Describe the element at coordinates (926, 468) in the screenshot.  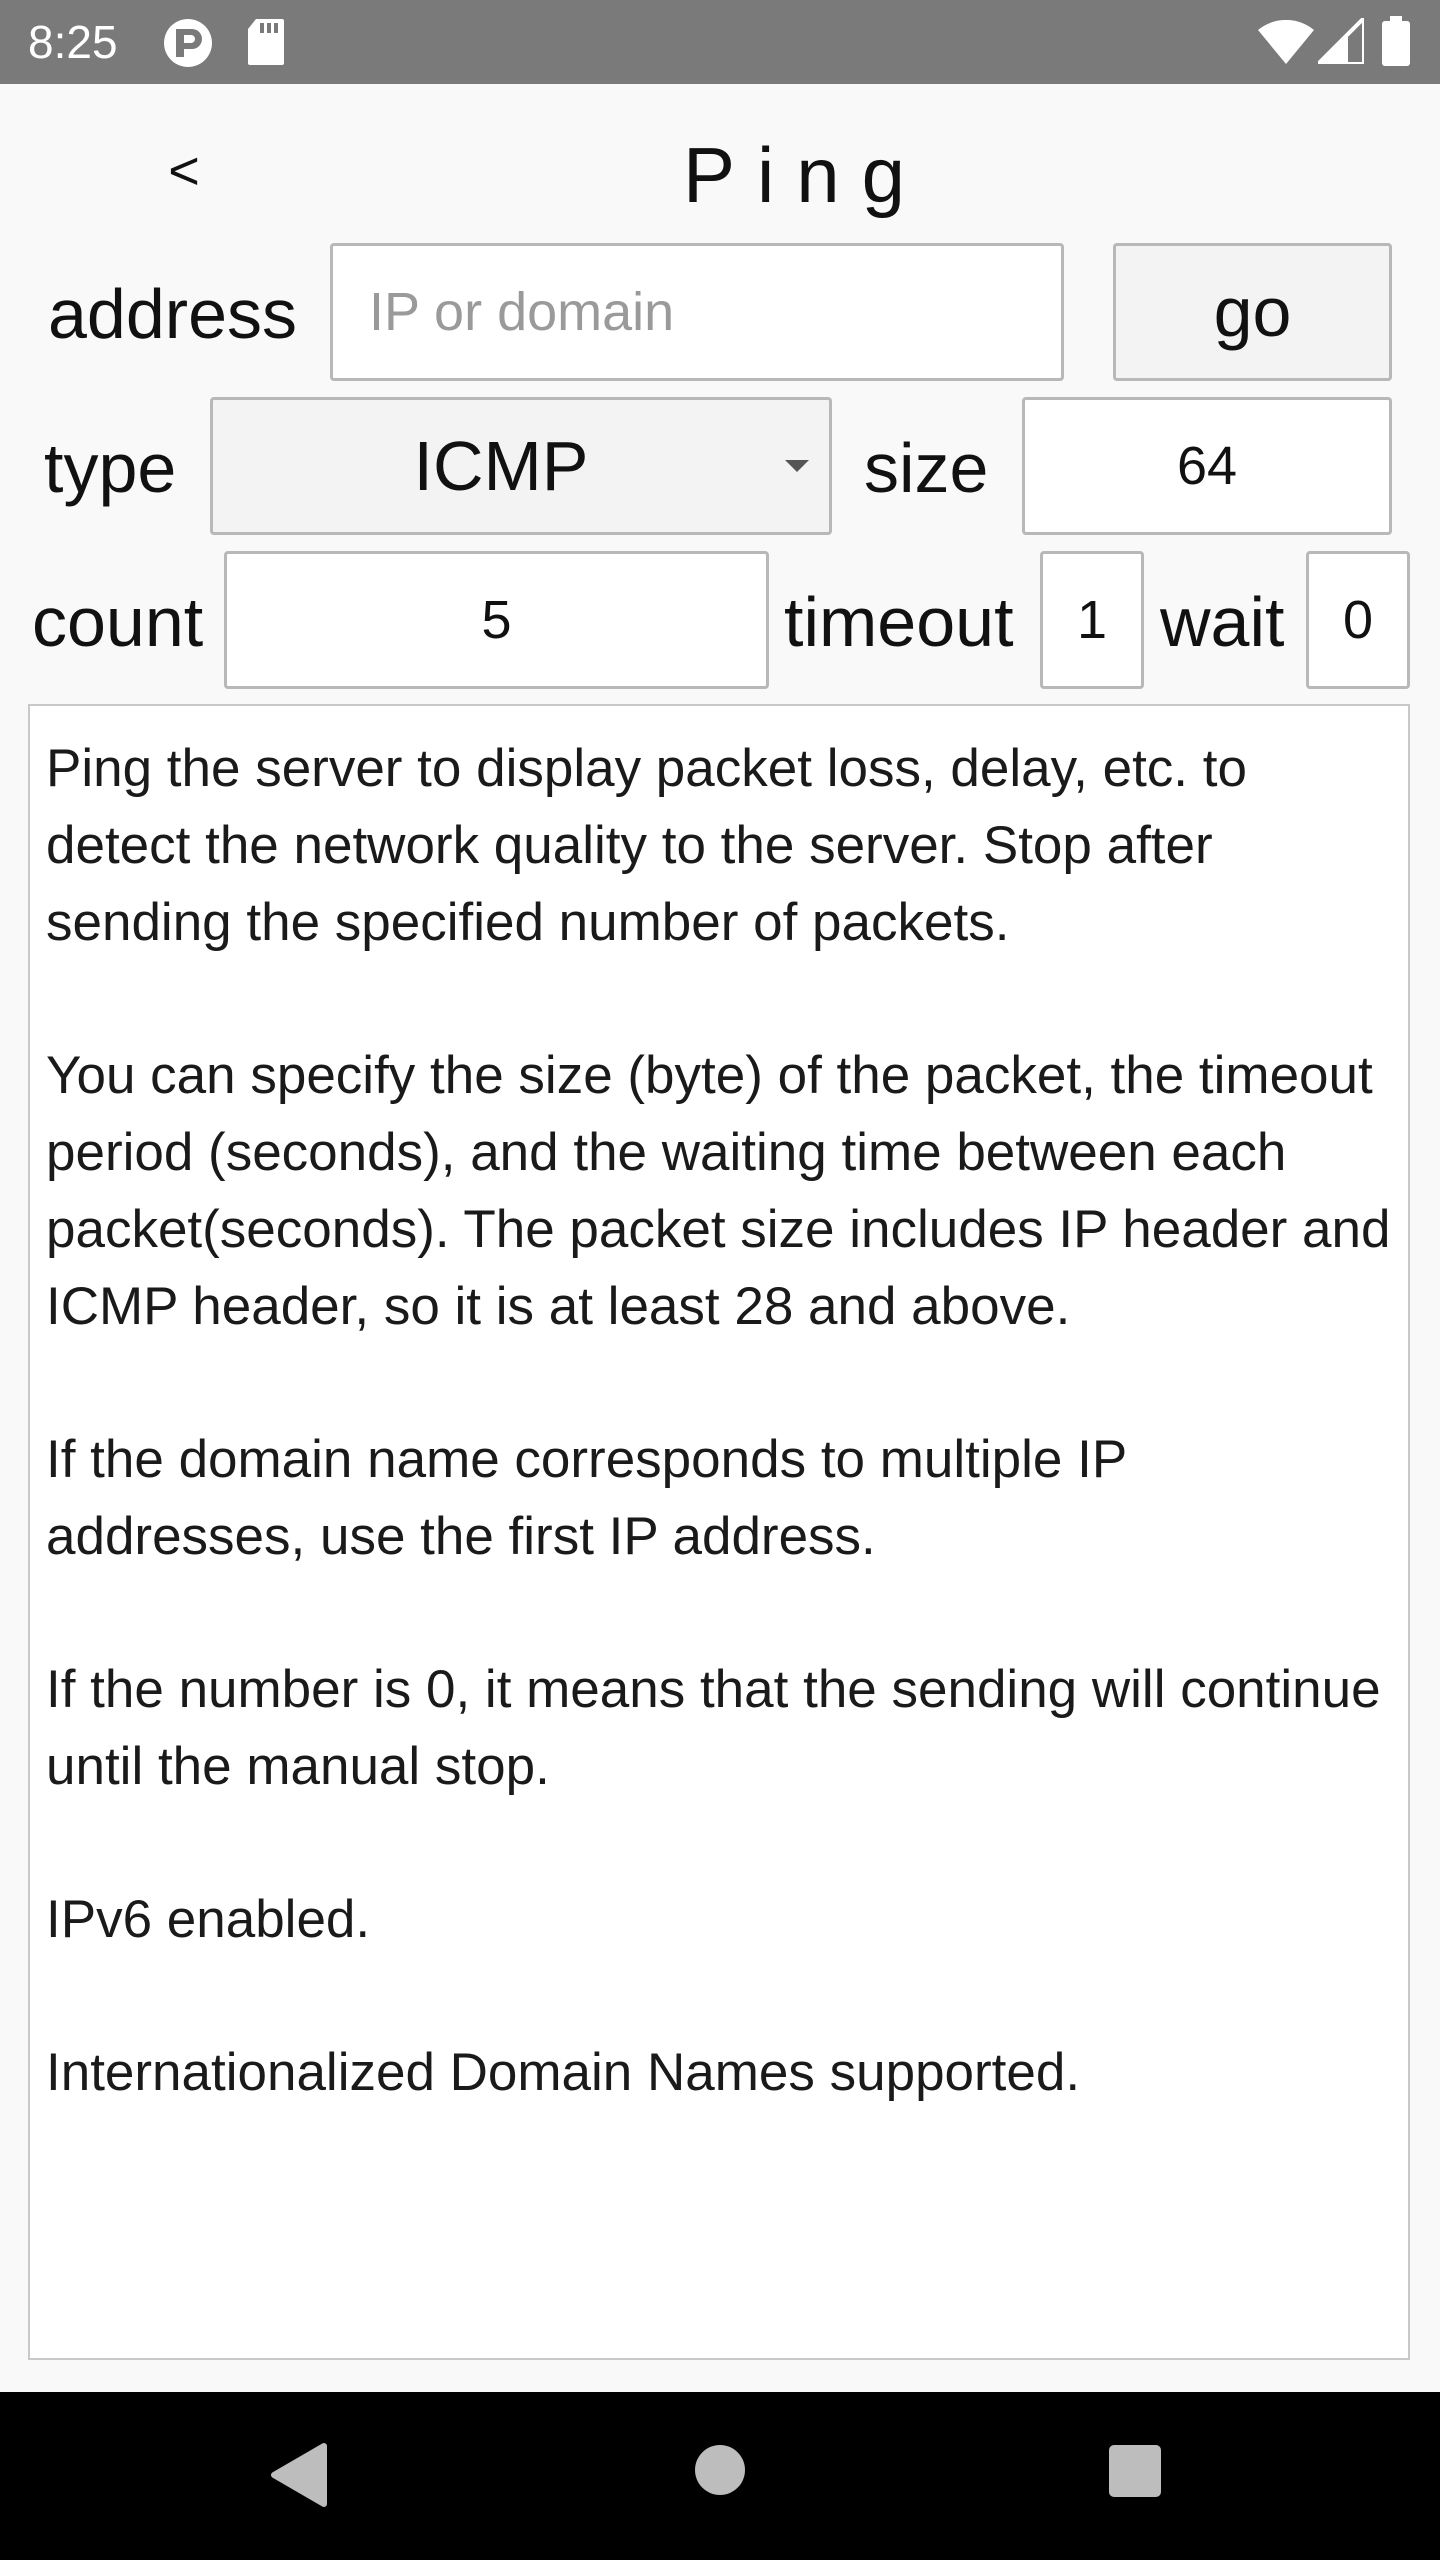
I see `size-label: size` at that location.